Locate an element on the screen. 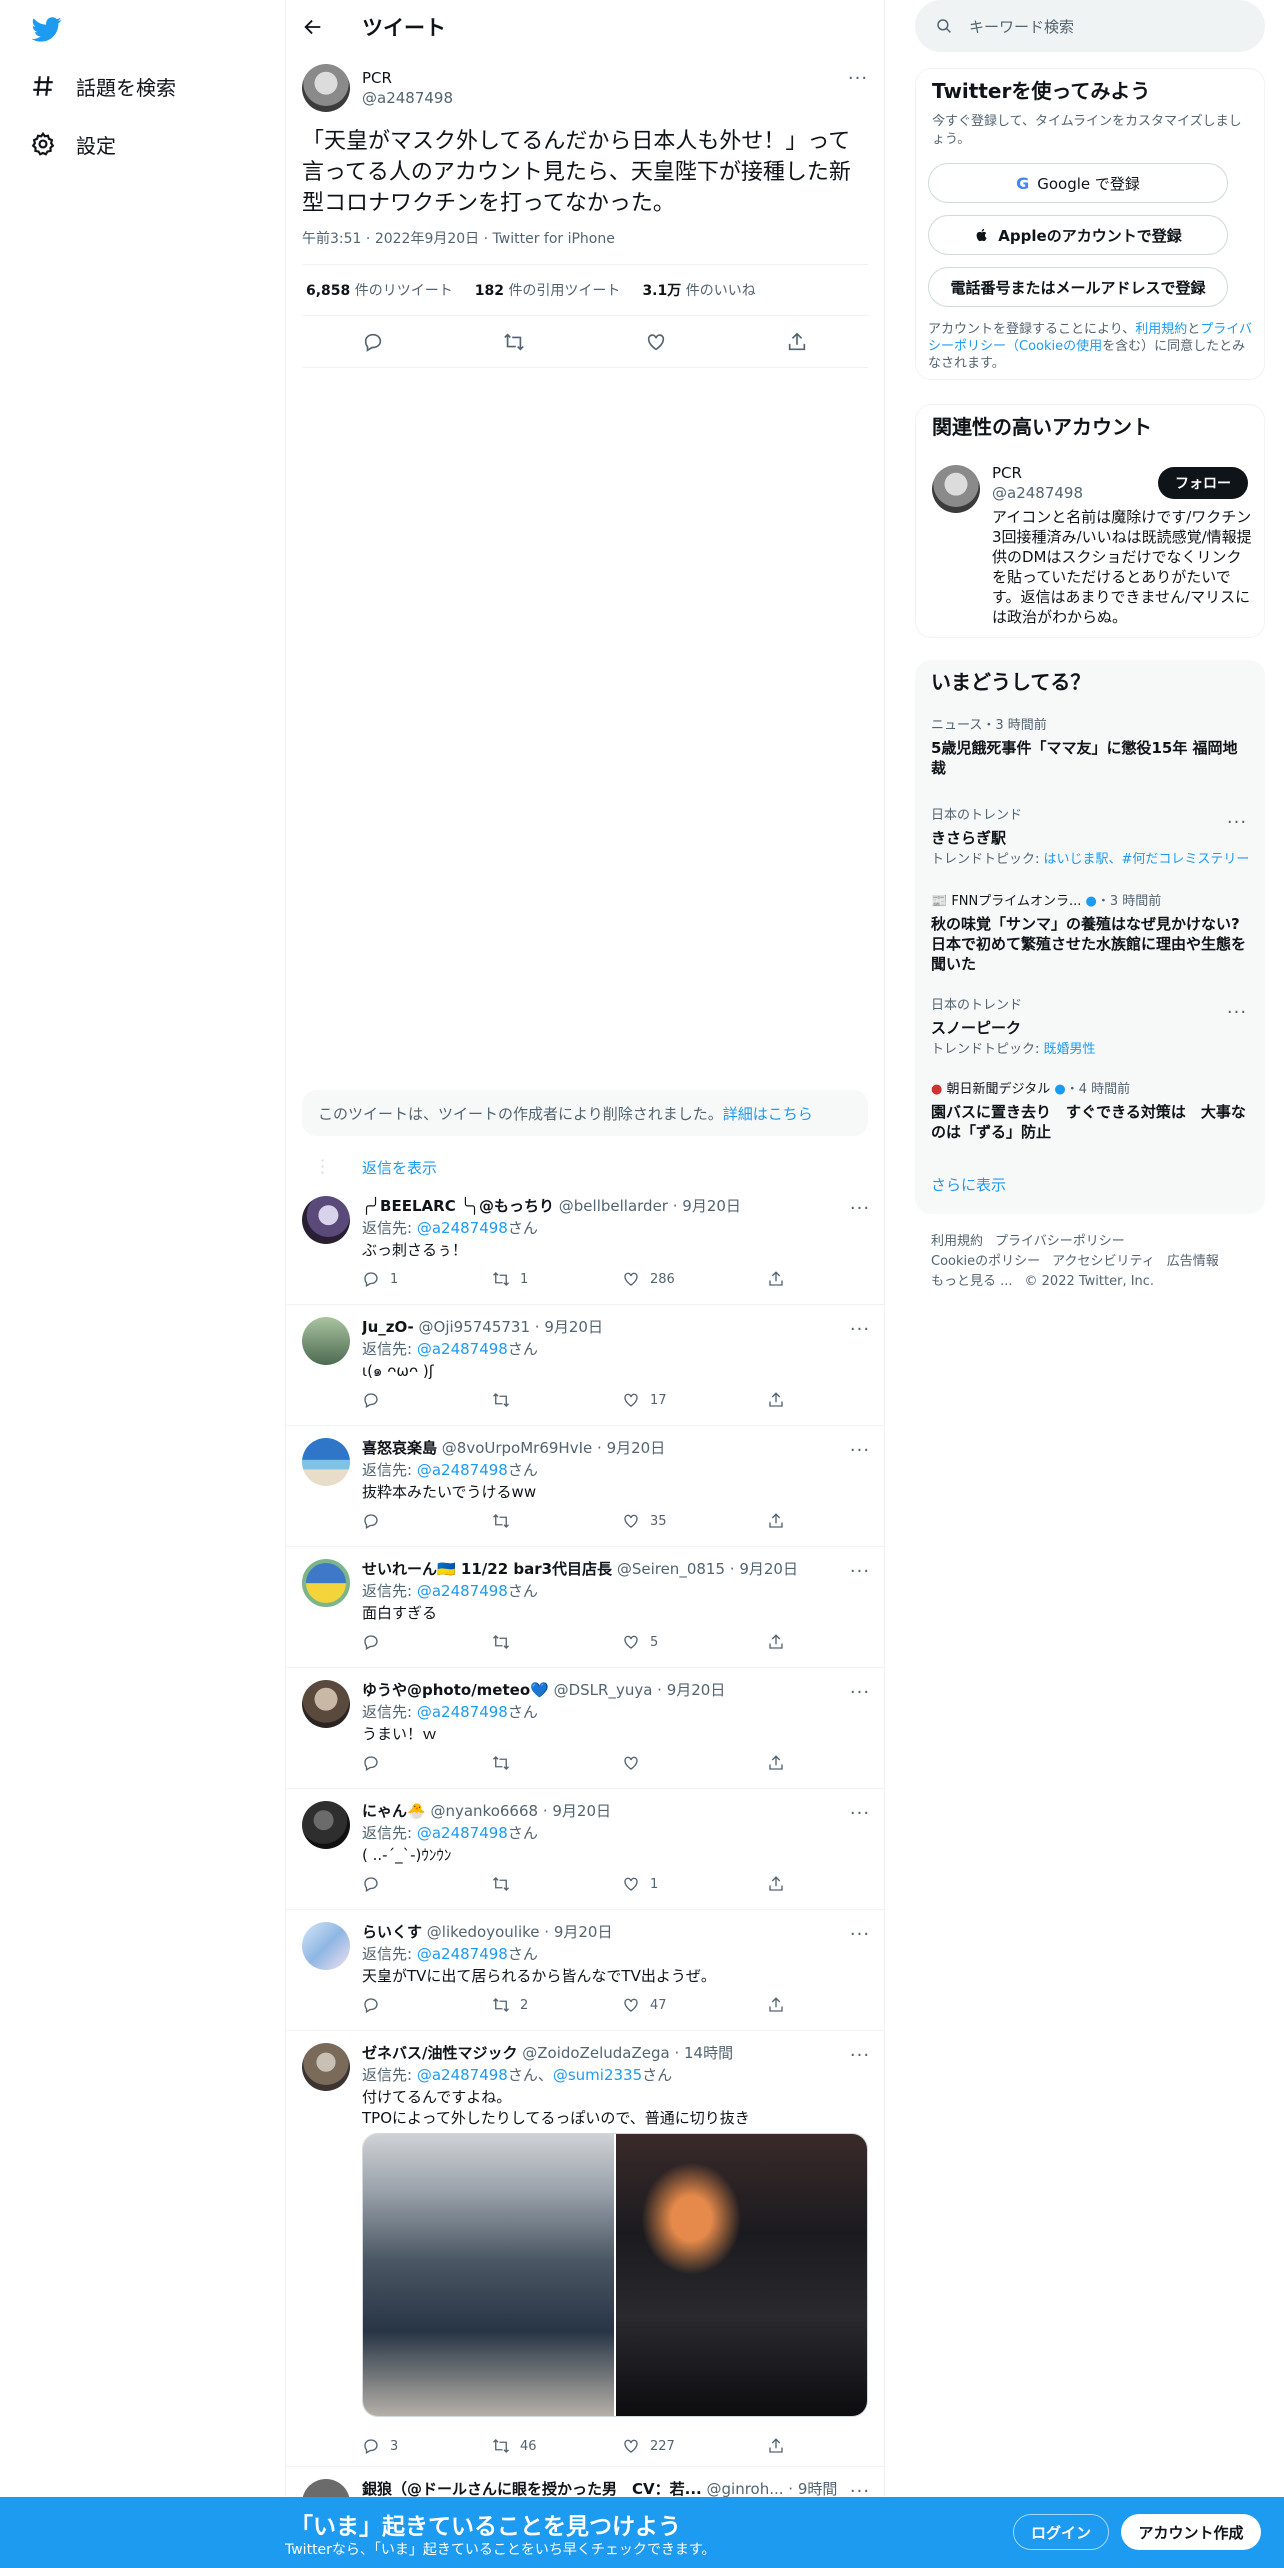  like-button: 47 is located at coordinates (644, 2005).